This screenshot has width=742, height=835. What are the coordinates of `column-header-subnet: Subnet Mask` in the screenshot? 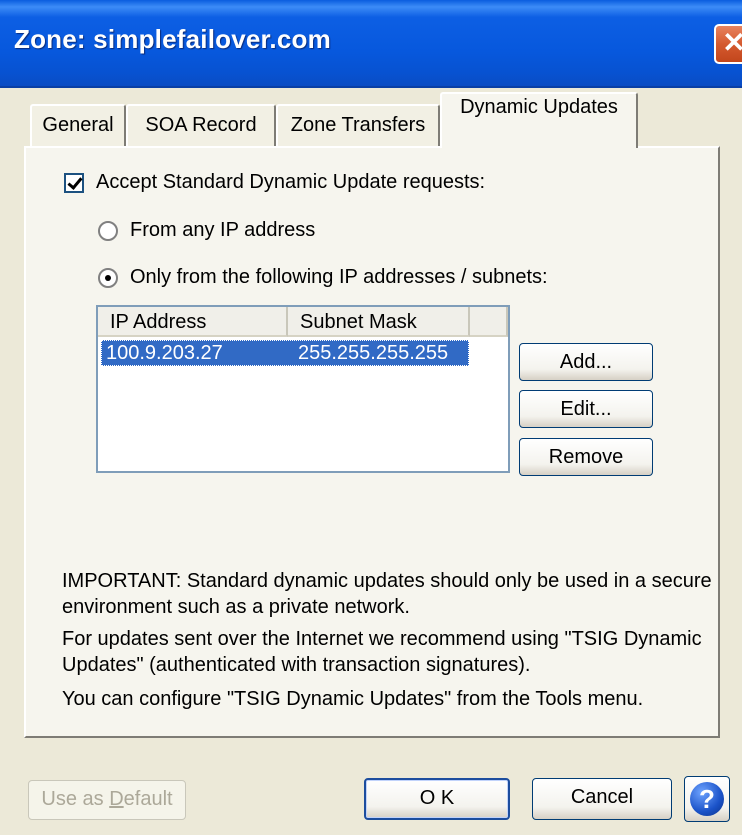 It's located at (379, 322).